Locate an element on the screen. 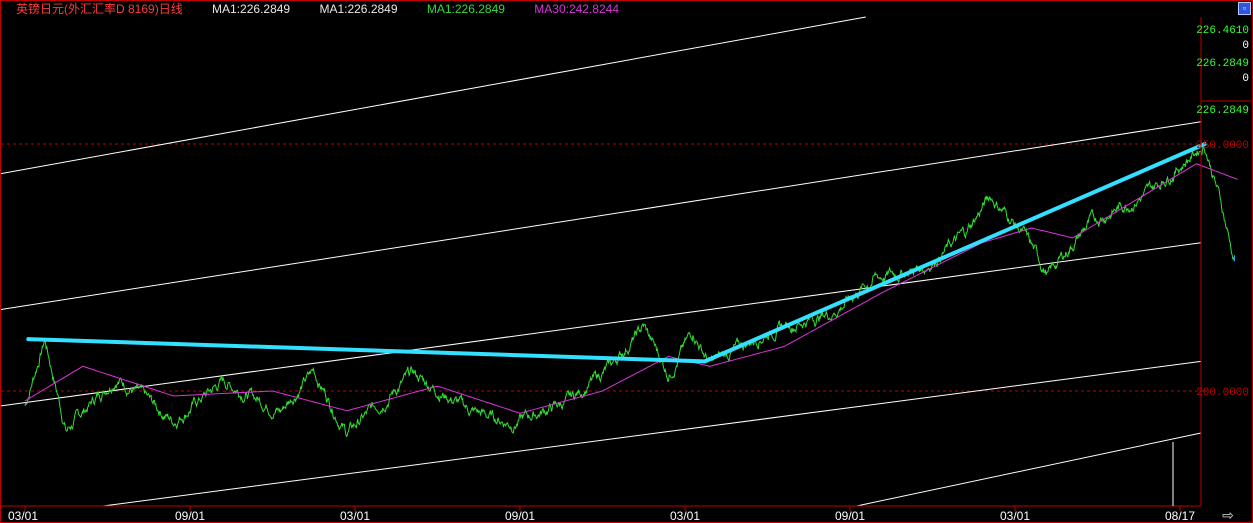 Image resolution: width=1253 pixels, height=523 pixels. right-readouts: 226.4610 0 226.2849 0 226.2849 is located at coordinates (1223, 71).